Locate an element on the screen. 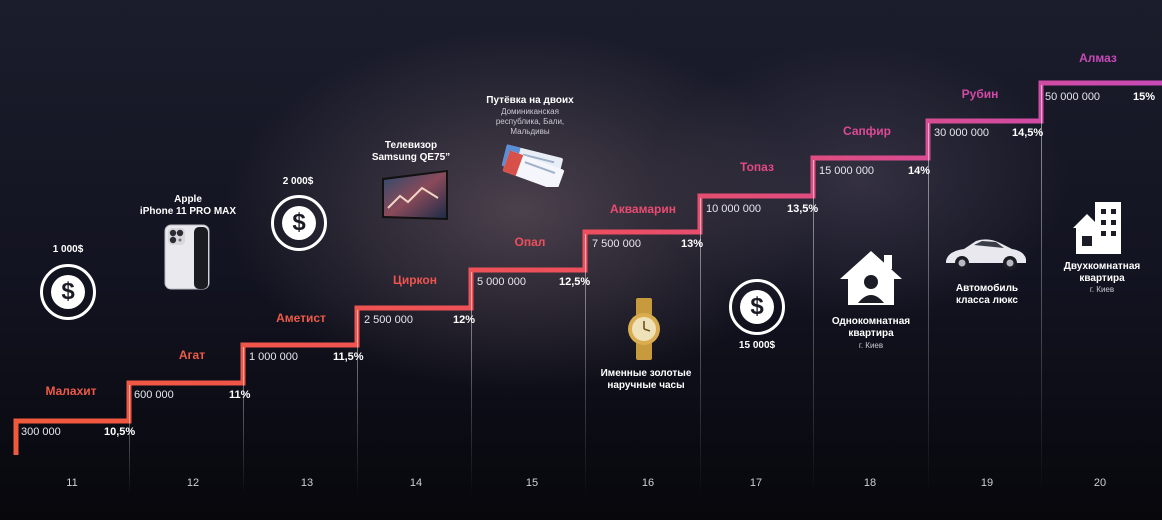 This screenshot has width=1162, height=520. level-percent: 15% is located at coordinates (1144, 97).